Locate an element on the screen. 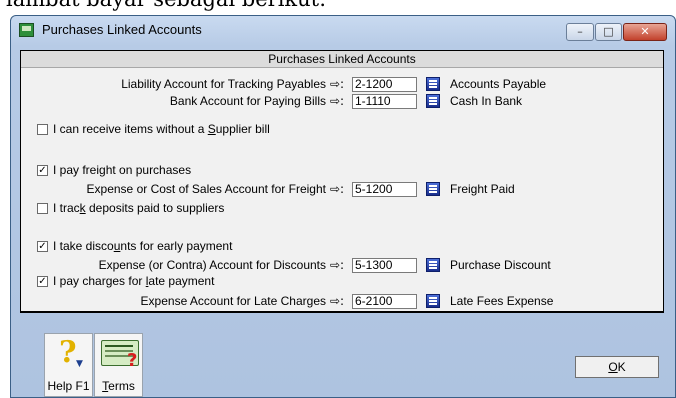  app-icon is located at coordinates (26, 30).